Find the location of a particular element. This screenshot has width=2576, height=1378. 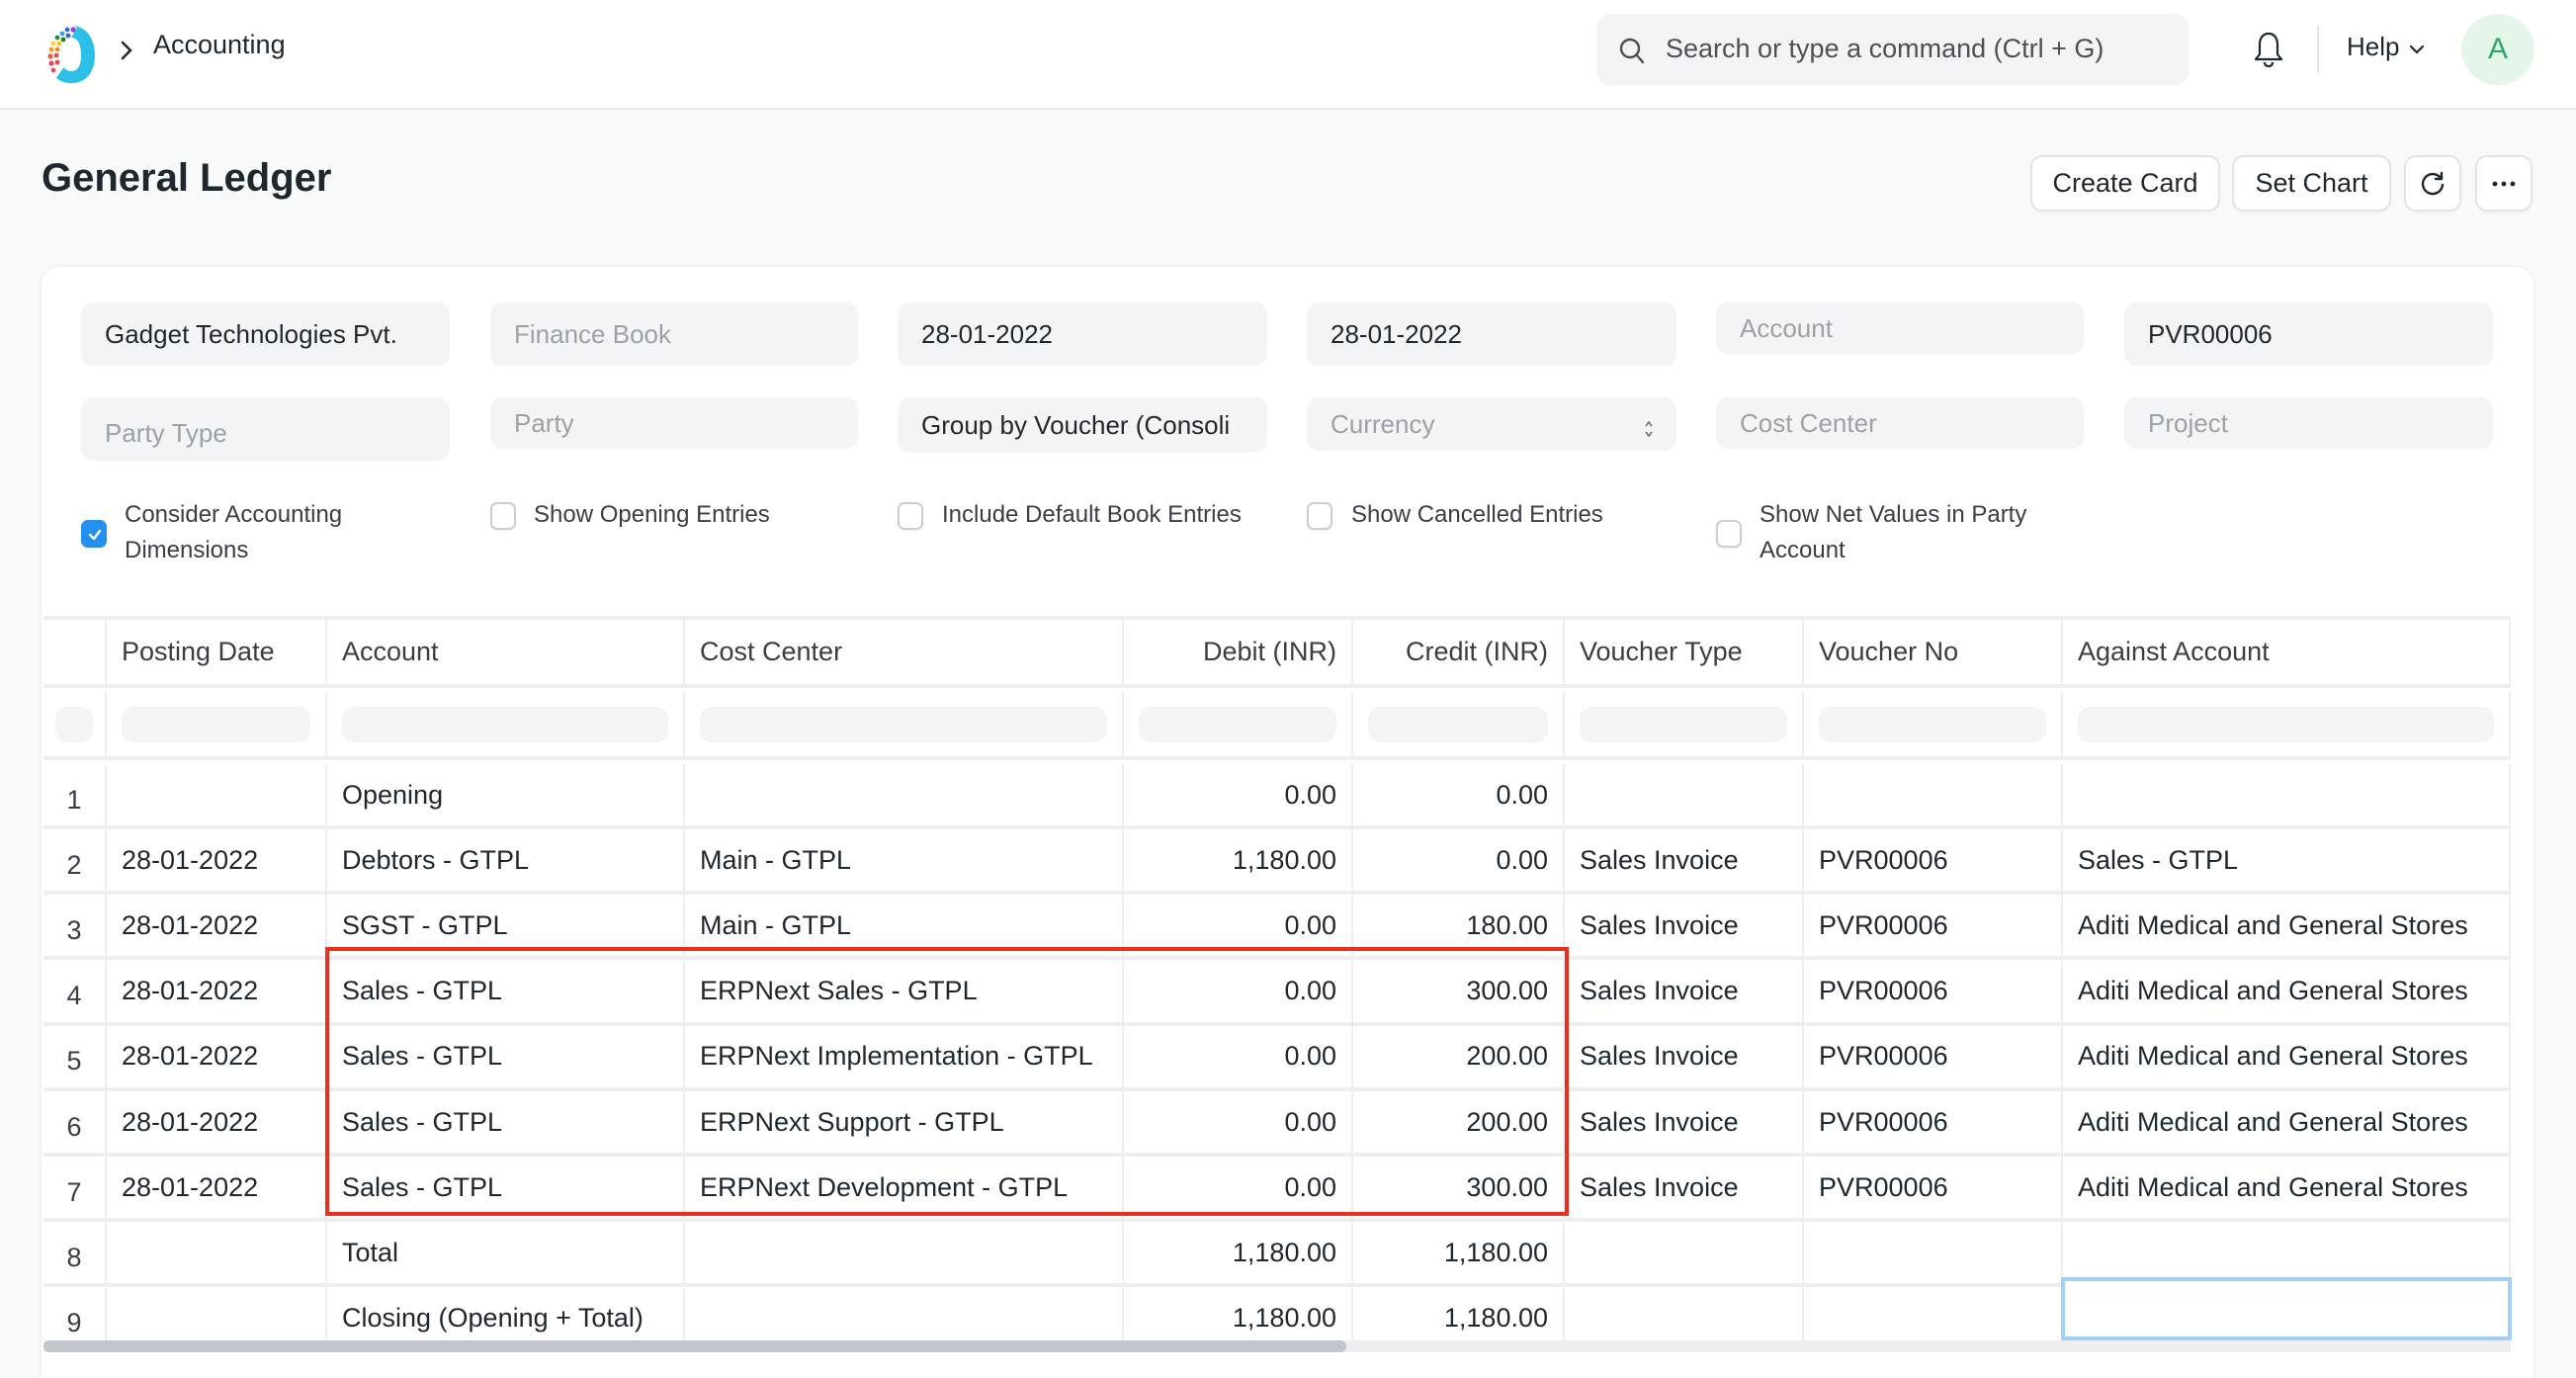

filter-account-input is located at coordinates (506, 724).